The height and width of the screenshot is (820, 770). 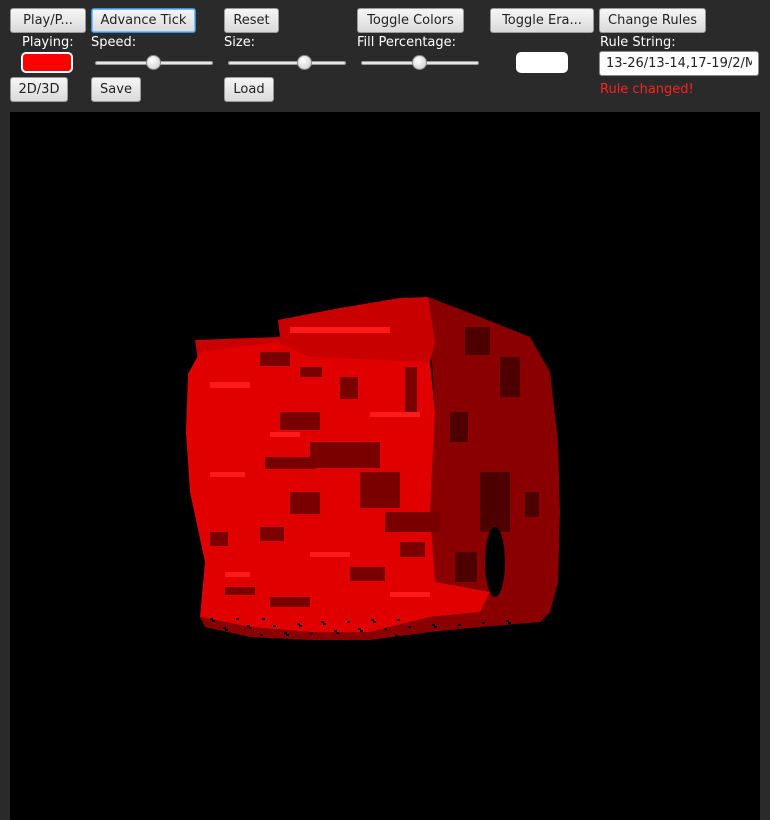 I want to click on load-button: Load, so click(x=249, y=89).